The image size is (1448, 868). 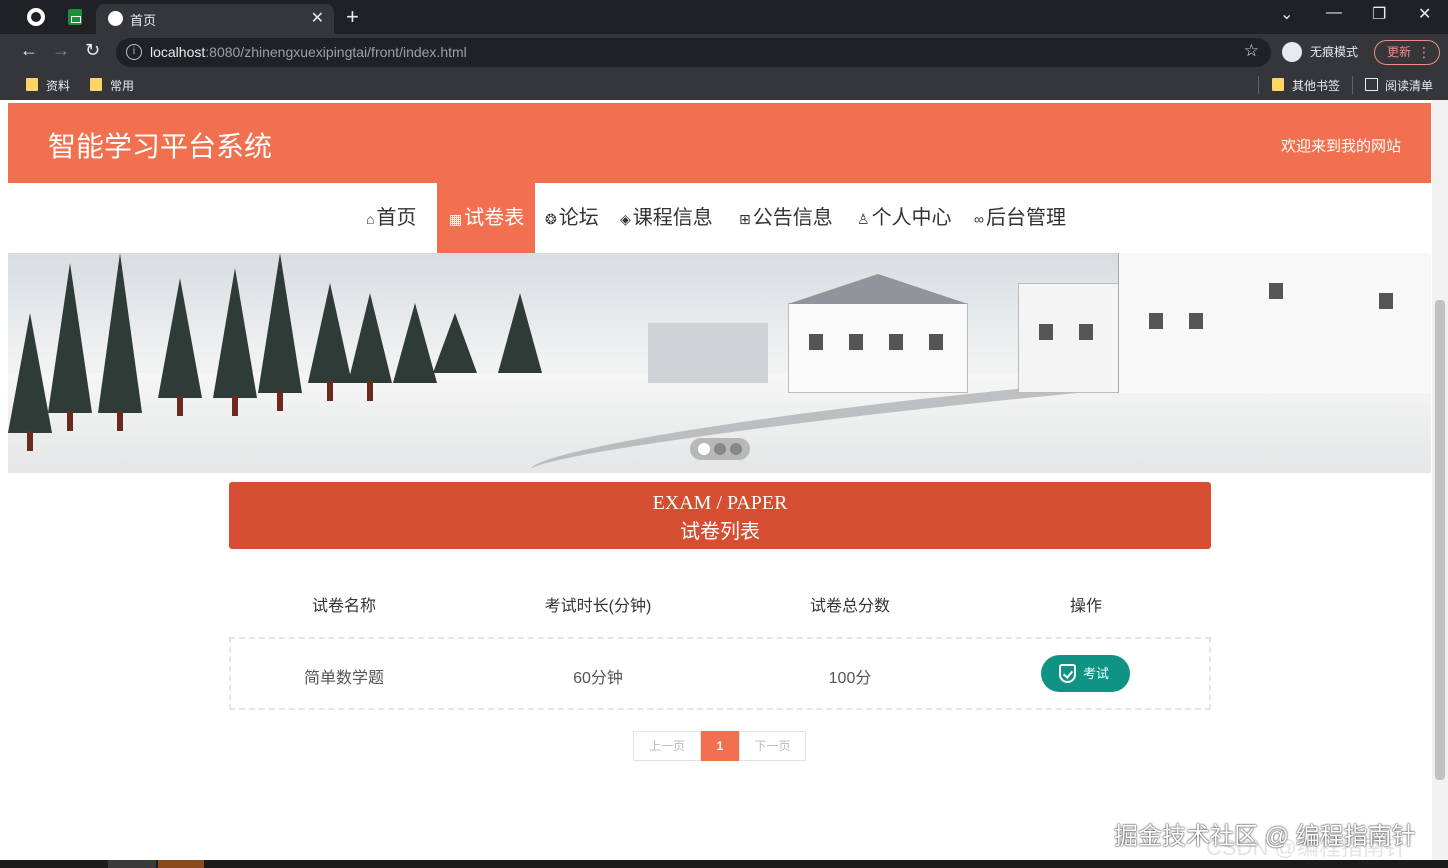 I want to click on exam-duration: 60分钟, so click(x=598, y=678).